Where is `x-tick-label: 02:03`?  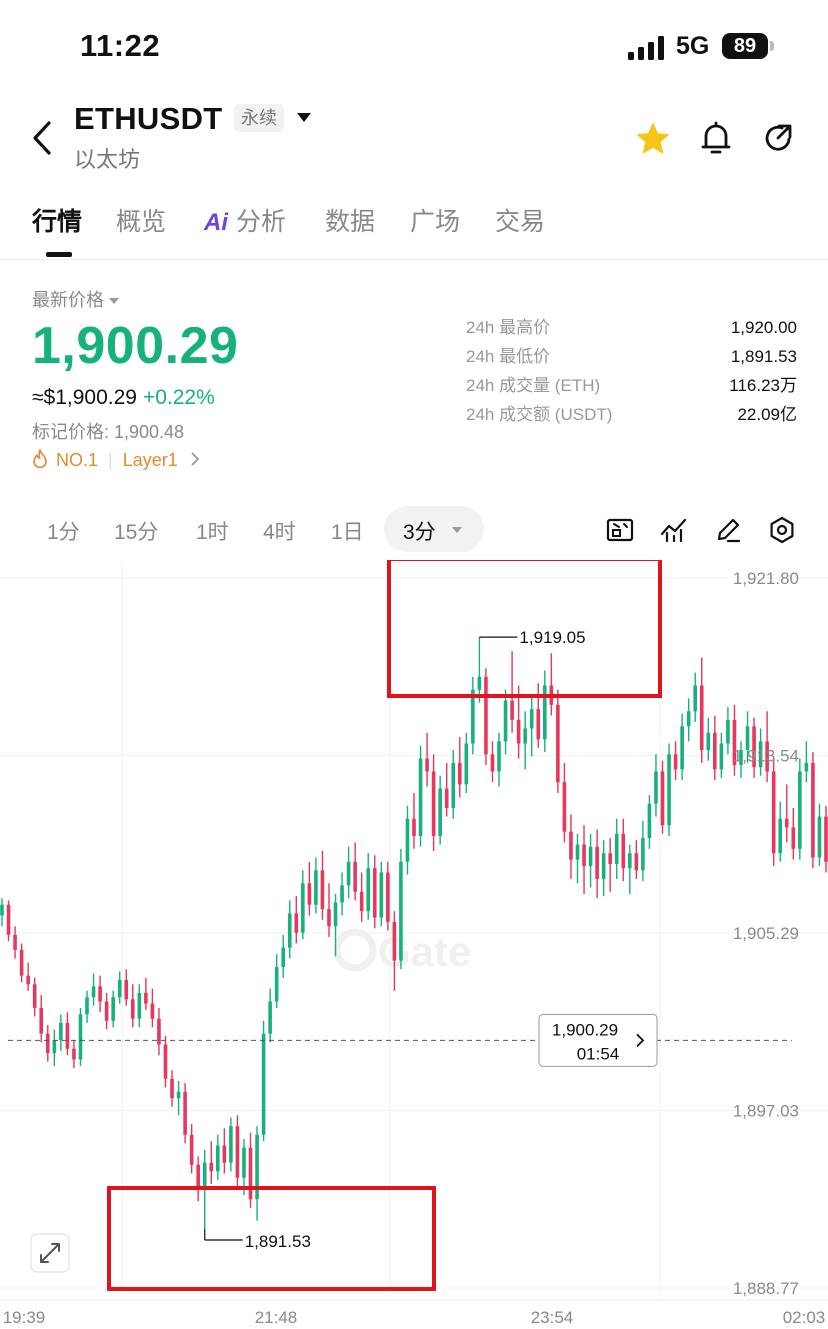 x-tick-label: 02:03 is located at coordinates (804, 1317).